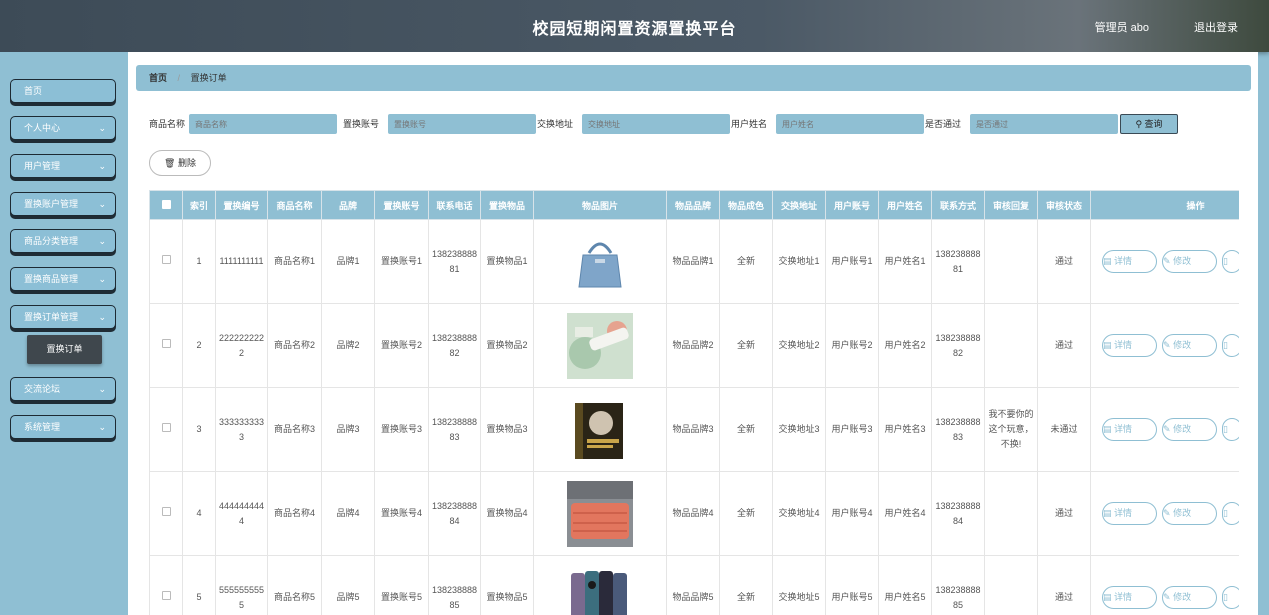 The width and height of the screenshot is (1269, 615). What do you see at coordinates (63, 389) in the screenshot?
I see `sidebar-item-forum: 交流论坛 ⌄` at bounding box center [63, 389].